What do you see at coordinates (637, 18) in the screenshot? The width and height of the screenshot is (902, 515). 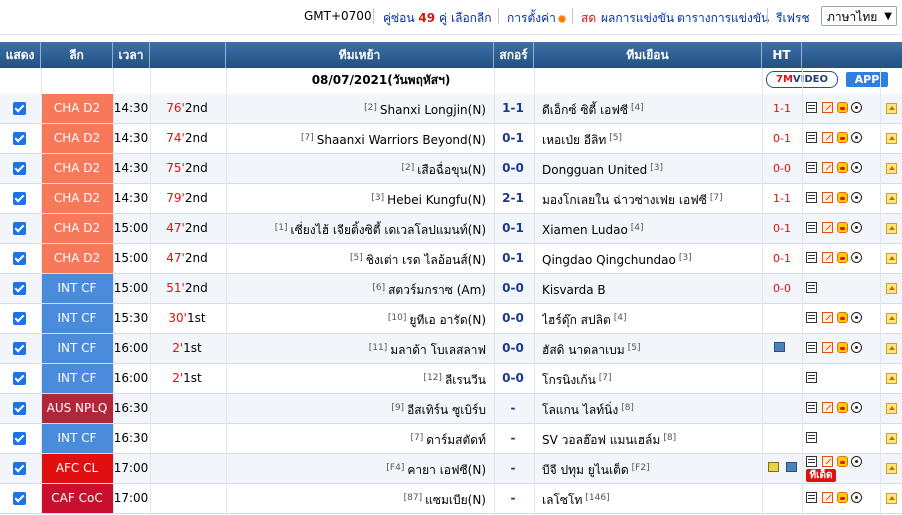 I see `results-link: ผลการแข่งขัน` at bounding box center [637, 18].